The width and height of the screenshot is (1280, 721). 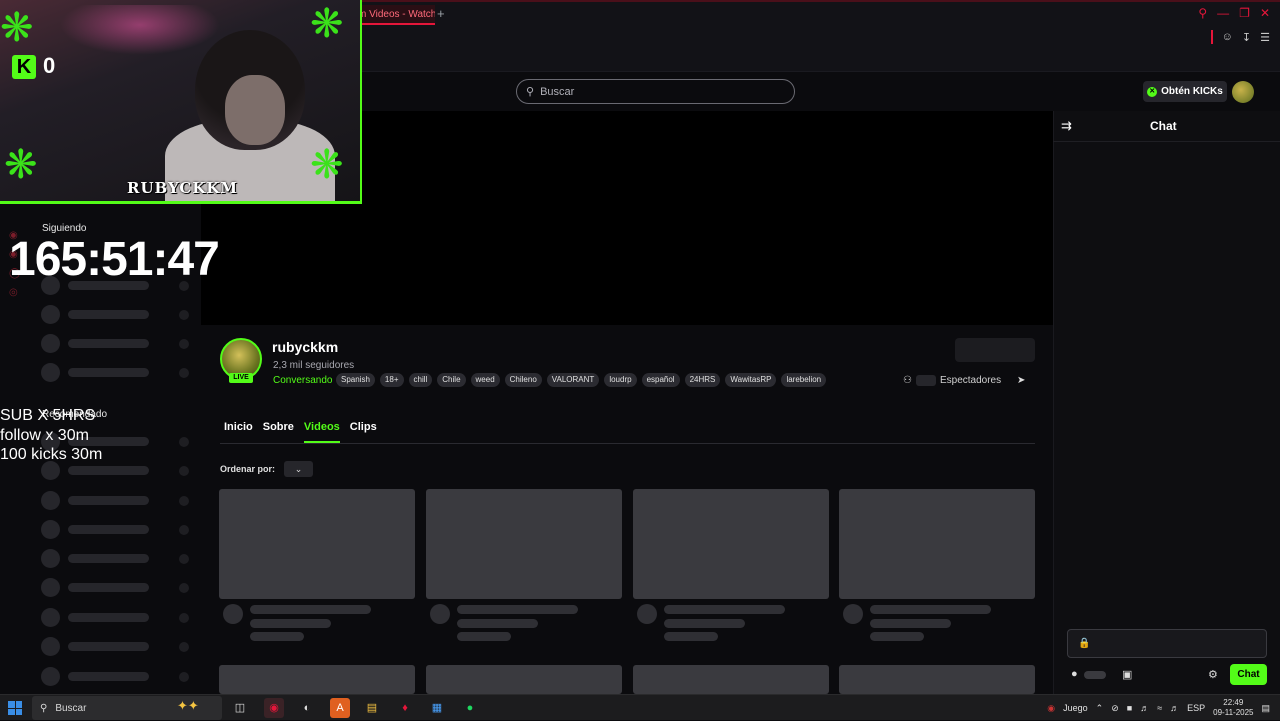 I want to click on tag-chip: larebelion, so click(x=804, y=380).